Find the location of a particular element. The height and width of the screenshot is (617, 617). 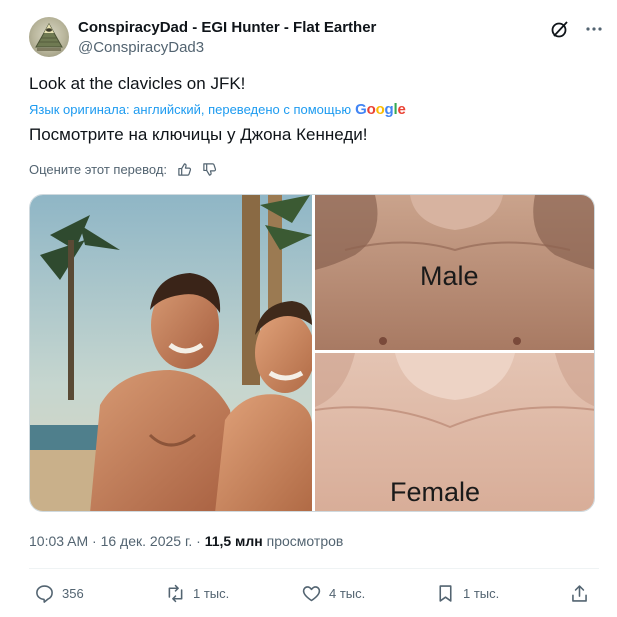

heart-icon is located at coordinates (311, 593).